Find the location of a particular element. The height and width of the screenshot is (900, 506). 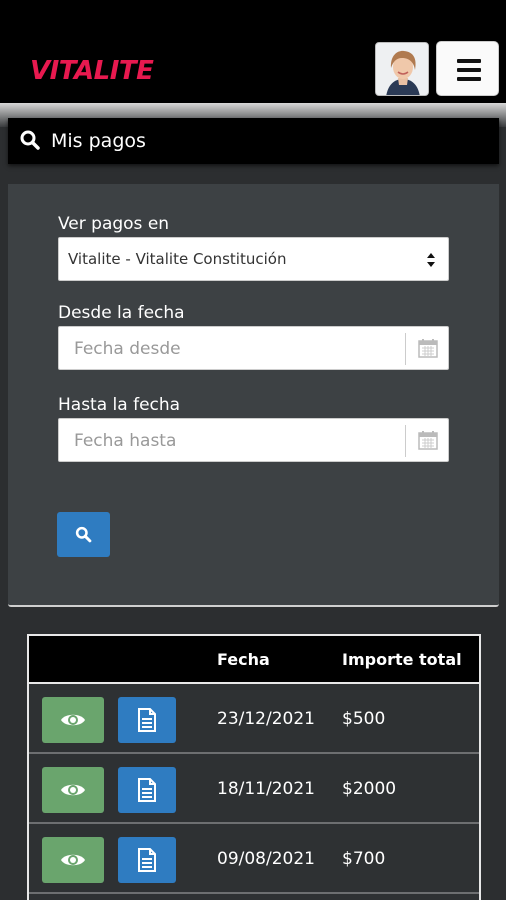

column-header-importe: Importe total is located at coordinates (402, 659).